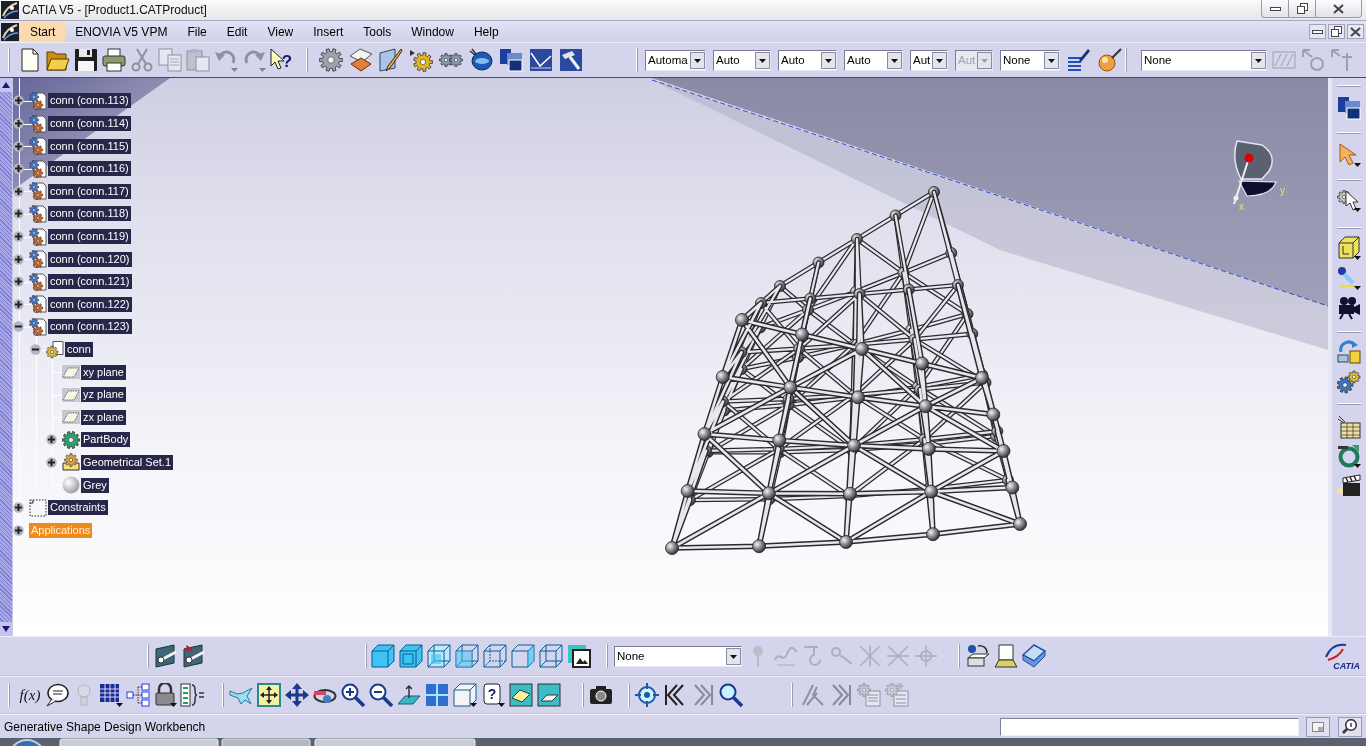  Describe the element at coordinates (114, 60) in the screenshot. I see `printer-icon` at that location.